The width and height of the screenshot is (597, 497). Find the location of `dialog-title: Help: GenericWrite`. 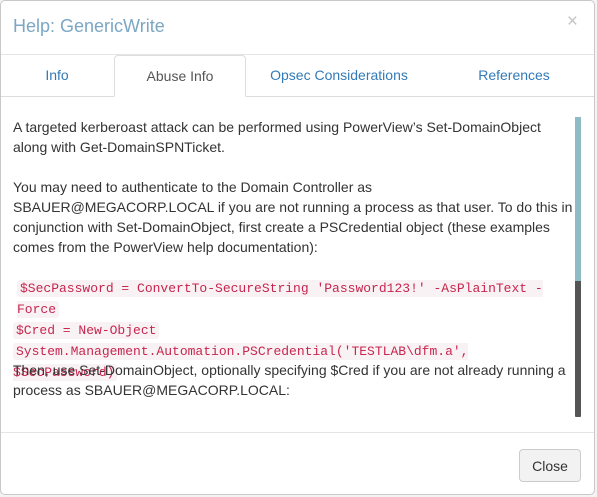

dialog-title: Help: GenericWrite is located at coordinates (89, 26).